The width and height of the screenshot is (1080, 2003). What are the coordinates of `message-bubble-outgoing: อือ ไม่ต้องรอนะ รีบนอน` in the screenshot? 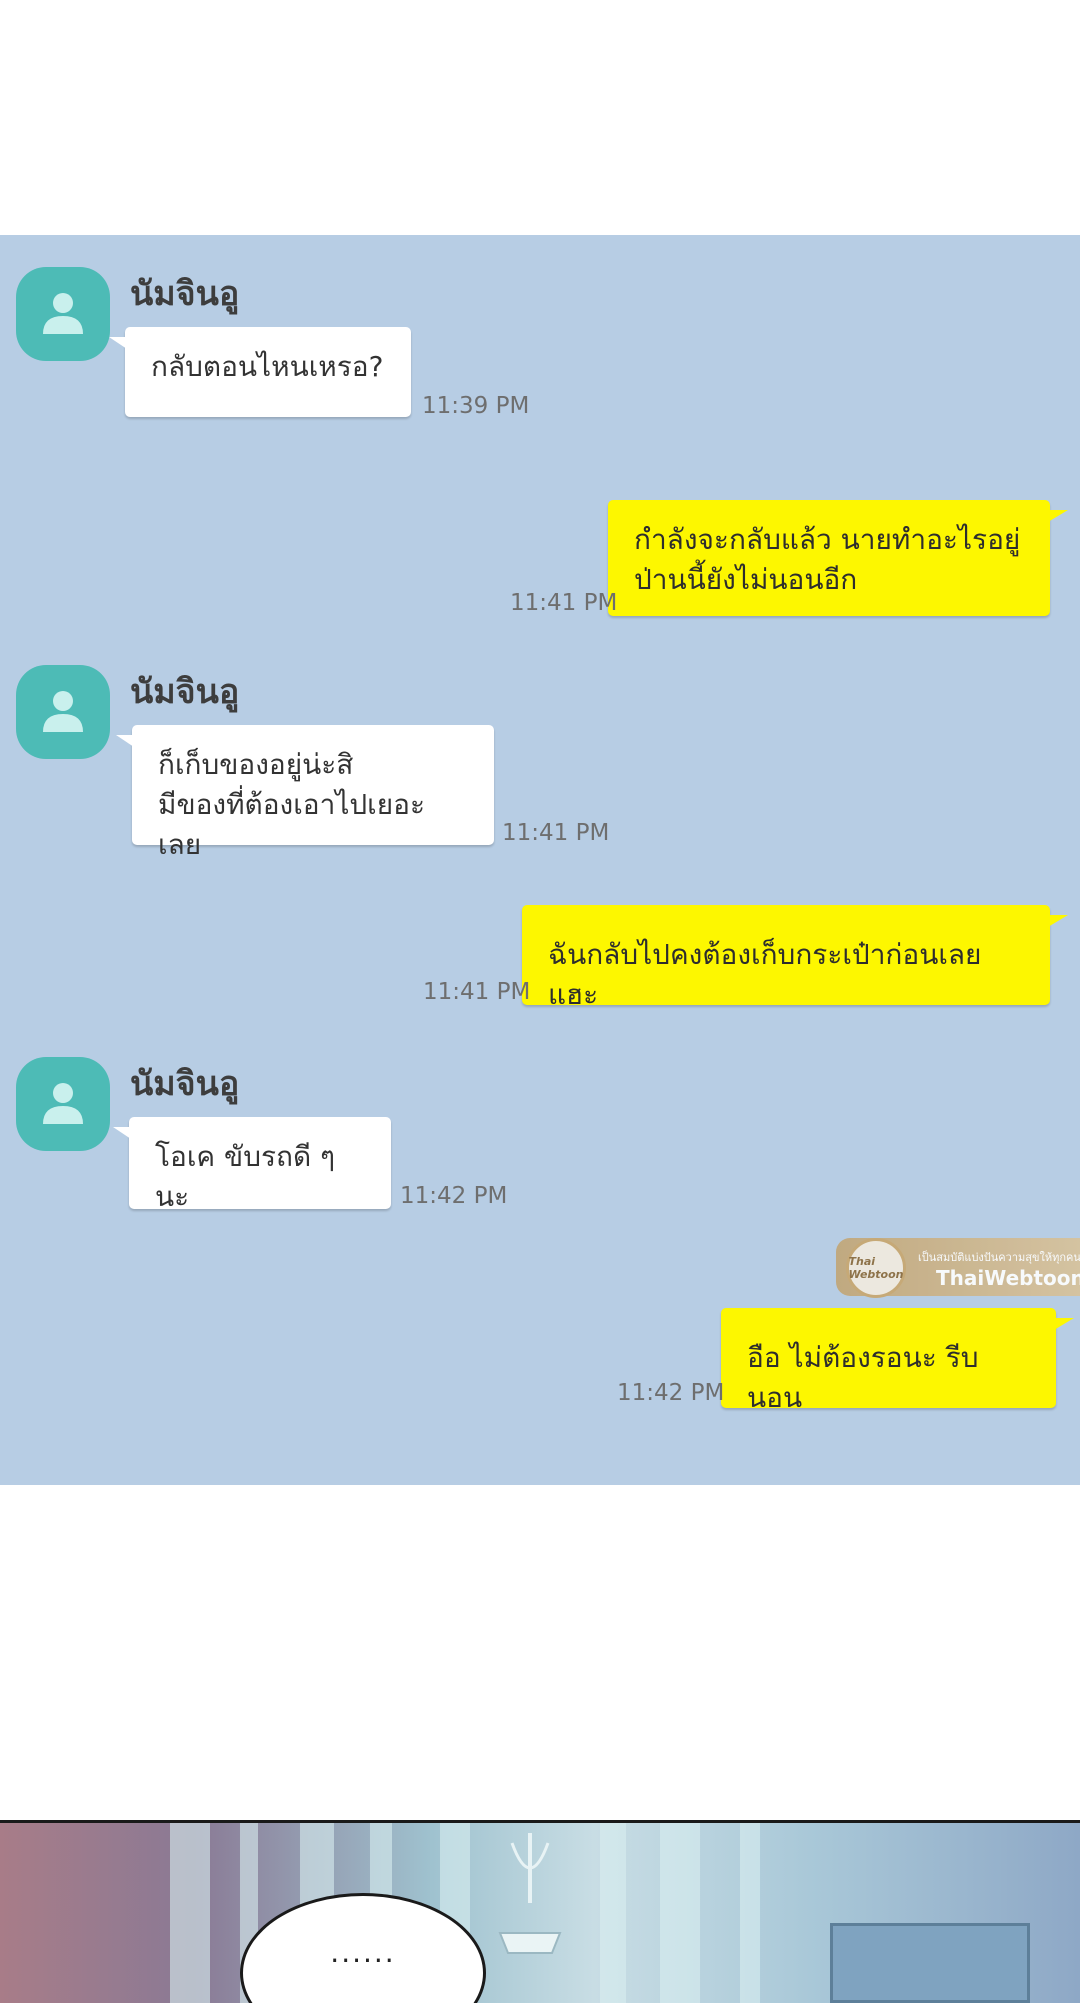 It's located at (897, 1361).